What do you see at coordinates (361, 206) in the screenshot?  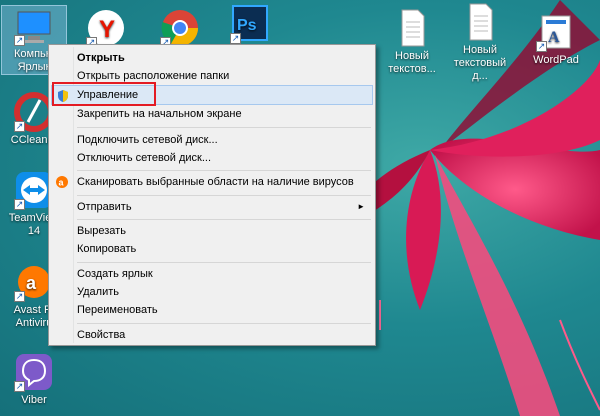 I see `submenu-arrow-icon: ►` at bounding box center [361, 206].